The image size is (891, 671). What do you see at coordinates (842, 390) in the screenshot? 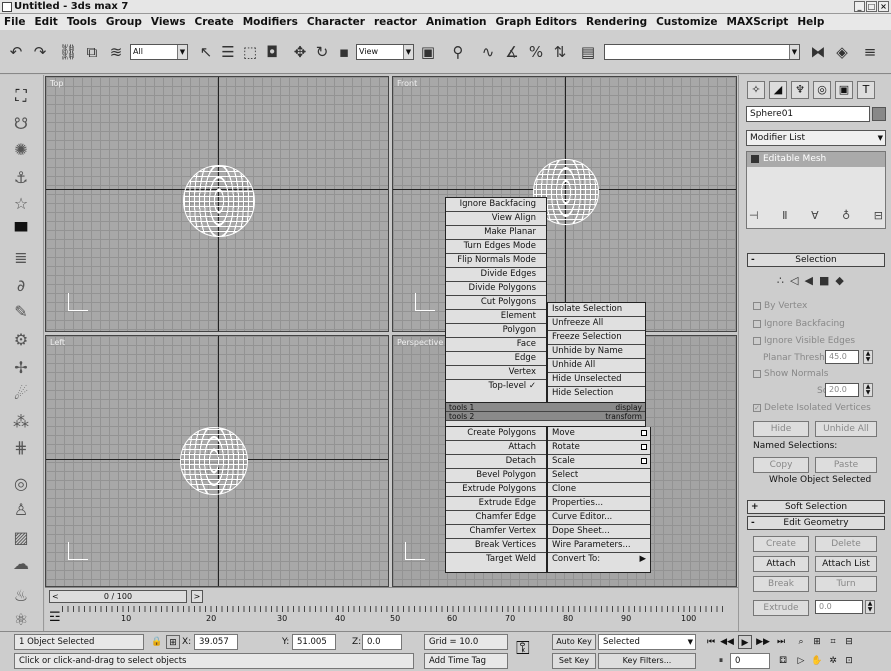
I see `scale-field: 20.0` at bounding box center [842, 390].